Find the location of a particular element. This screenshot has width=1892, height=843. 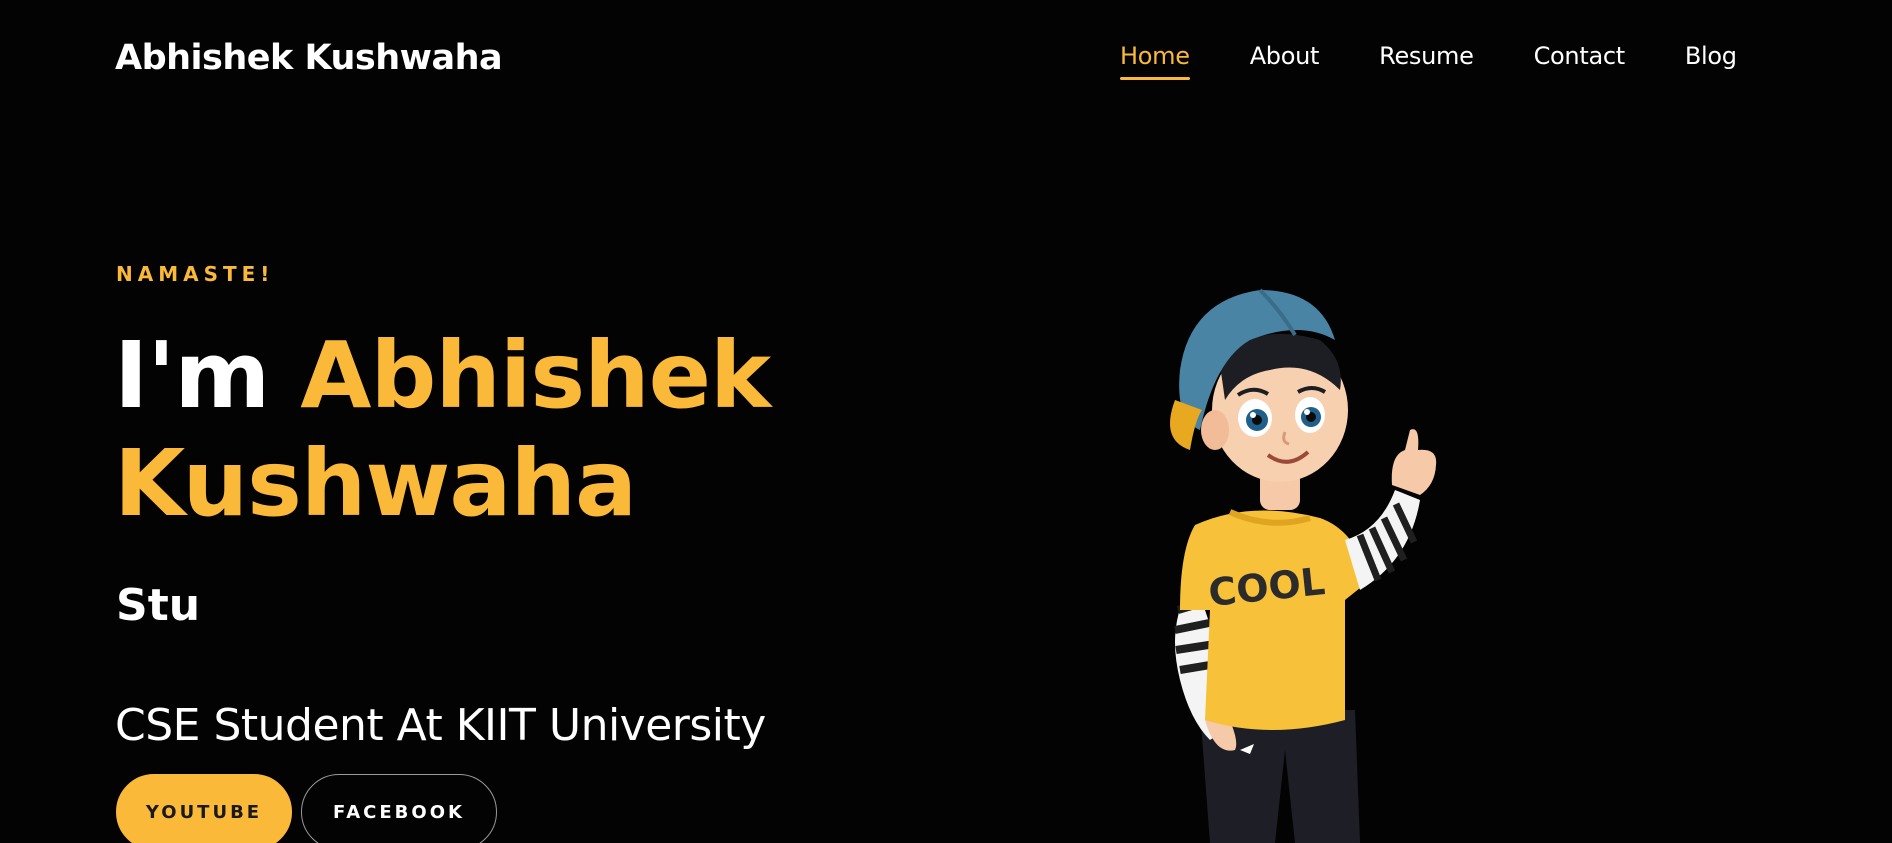

hero-title: I'm Abhishek Kushwaha is located at coordinates (474, 430).